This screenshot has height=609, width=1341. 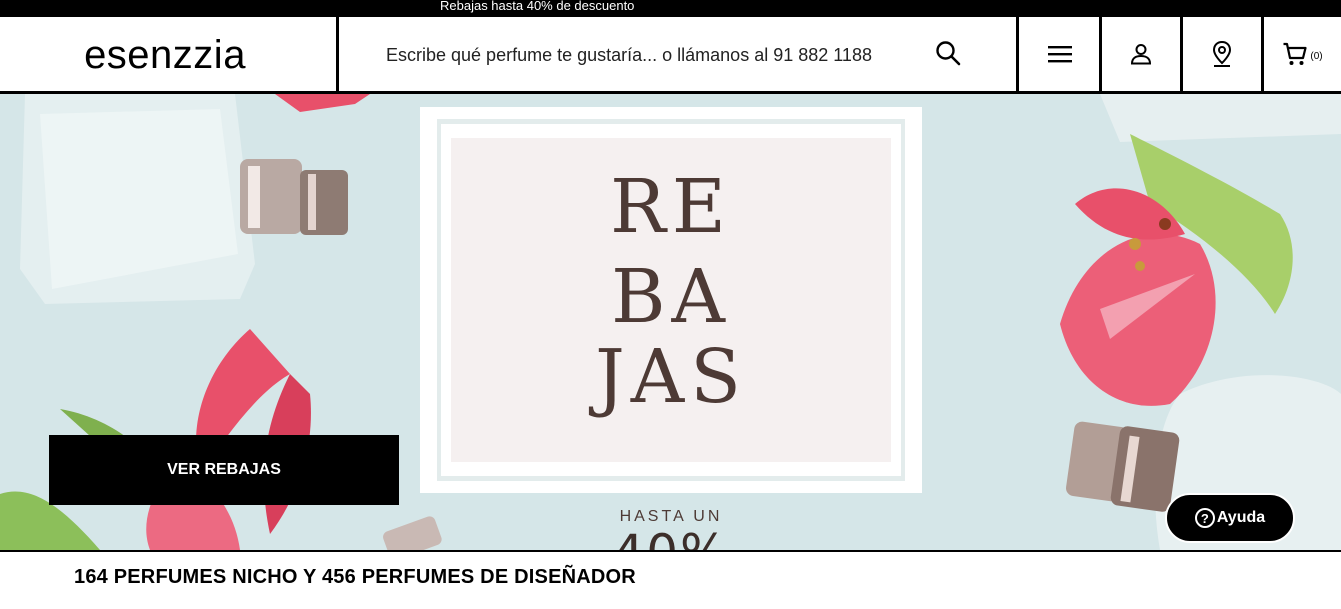 I want to click on search-input, so click(x=666, y=55).